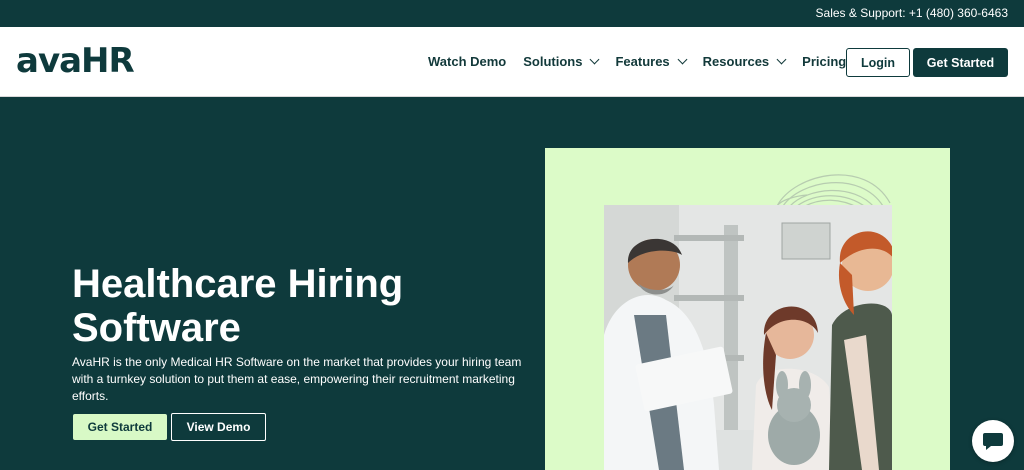 The width and height of the screenshot is (1024, 470). What do you see at coordinates (512, 13) in the screenshot?
I see `top-bar: Sales & Support: +1 (480) 360-6463` at bounding box center [512, 13].